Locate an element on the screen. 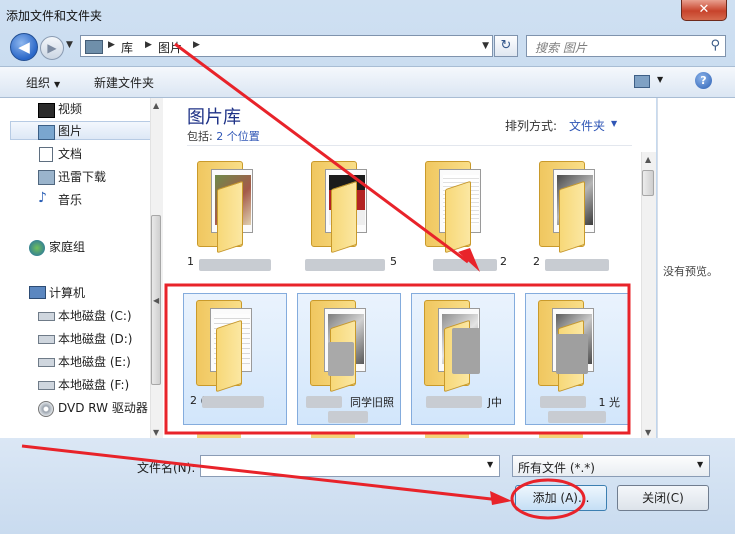 The height and width of the screenshot is (534, 735). close-window-button: ✕ is located at coordinates (704, 10).